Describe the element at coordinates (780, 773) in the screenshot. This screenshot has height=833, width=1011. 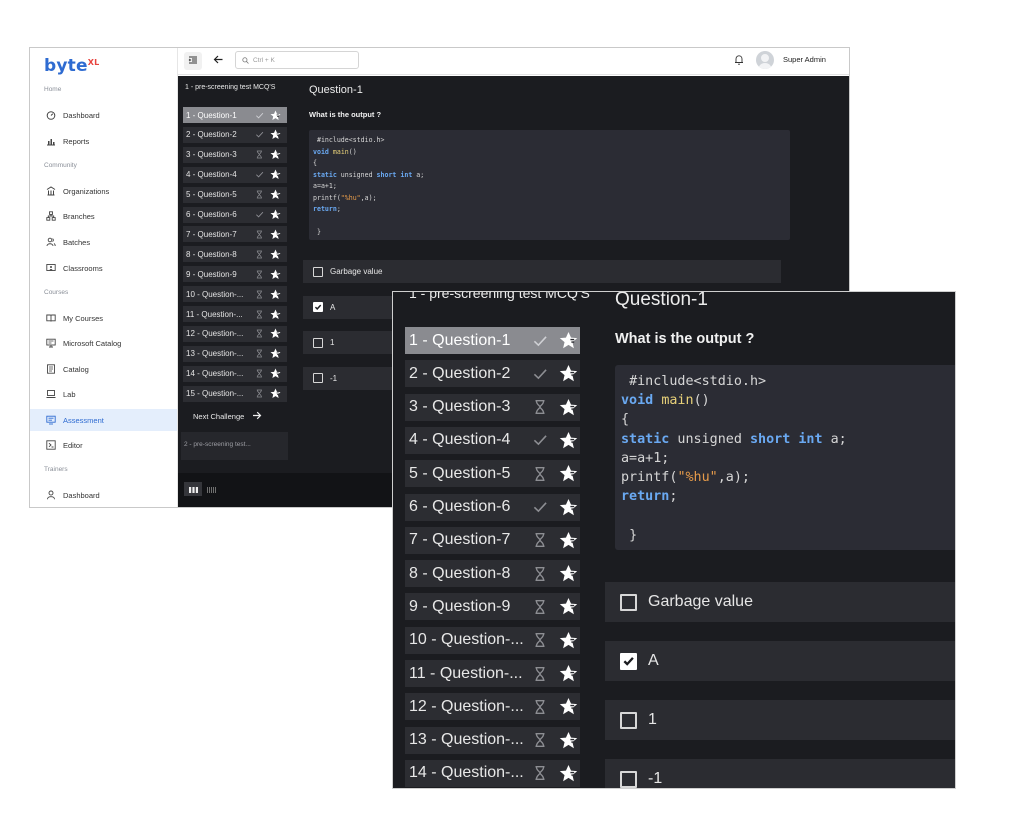
I see `answer-option: -1` at that location.